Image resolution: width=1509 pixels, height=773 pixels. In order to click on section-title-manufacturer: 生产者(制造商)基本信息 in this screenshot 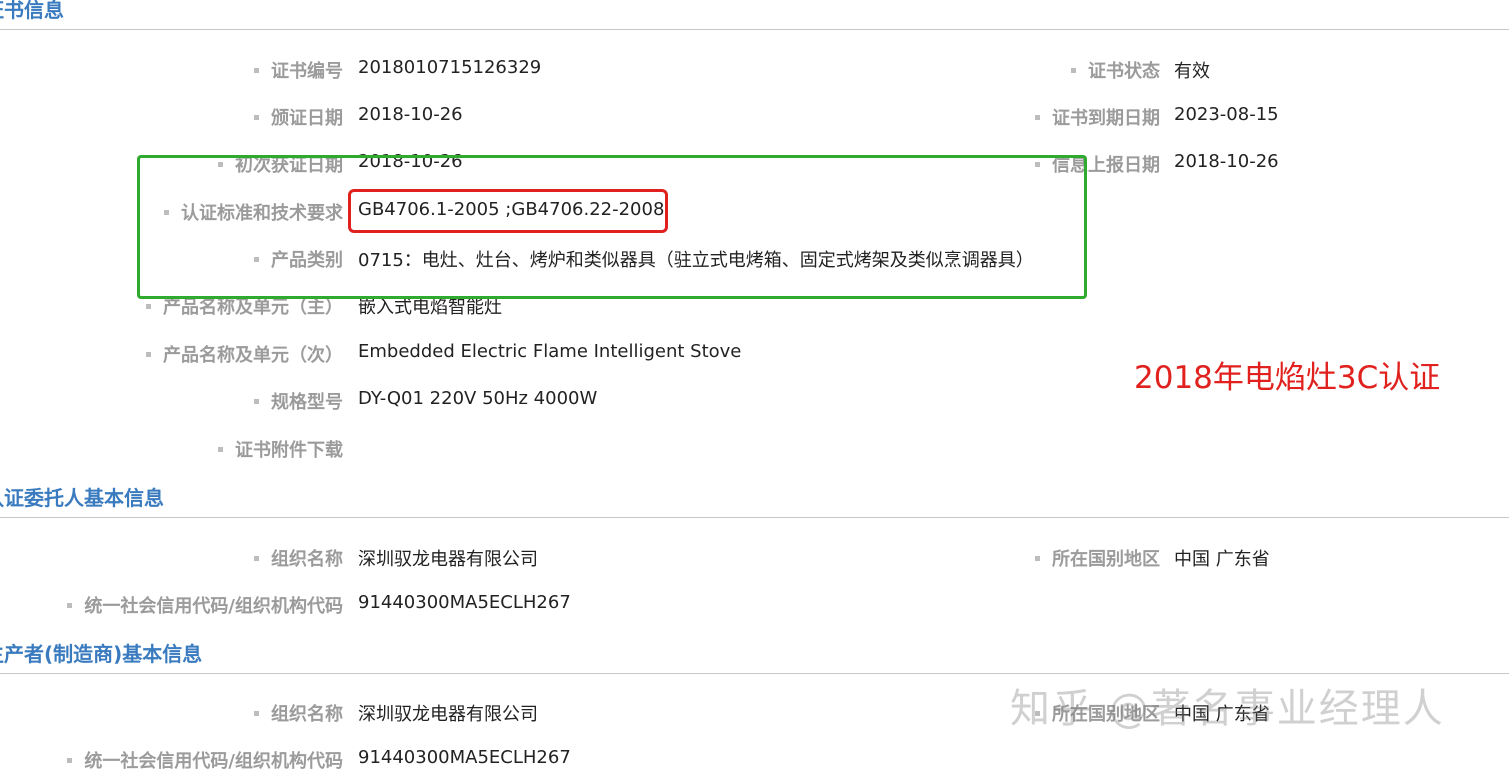, I will do `click(101, 654)`.